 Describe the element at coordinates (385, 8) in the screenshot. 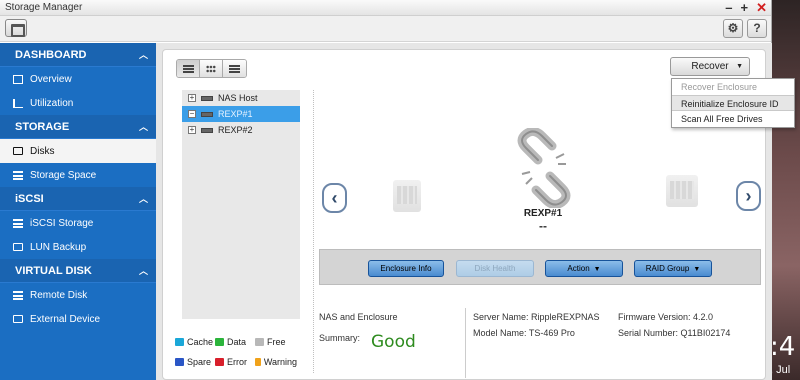

I see `title-bar: Storage Manager – + ✕` at that location.